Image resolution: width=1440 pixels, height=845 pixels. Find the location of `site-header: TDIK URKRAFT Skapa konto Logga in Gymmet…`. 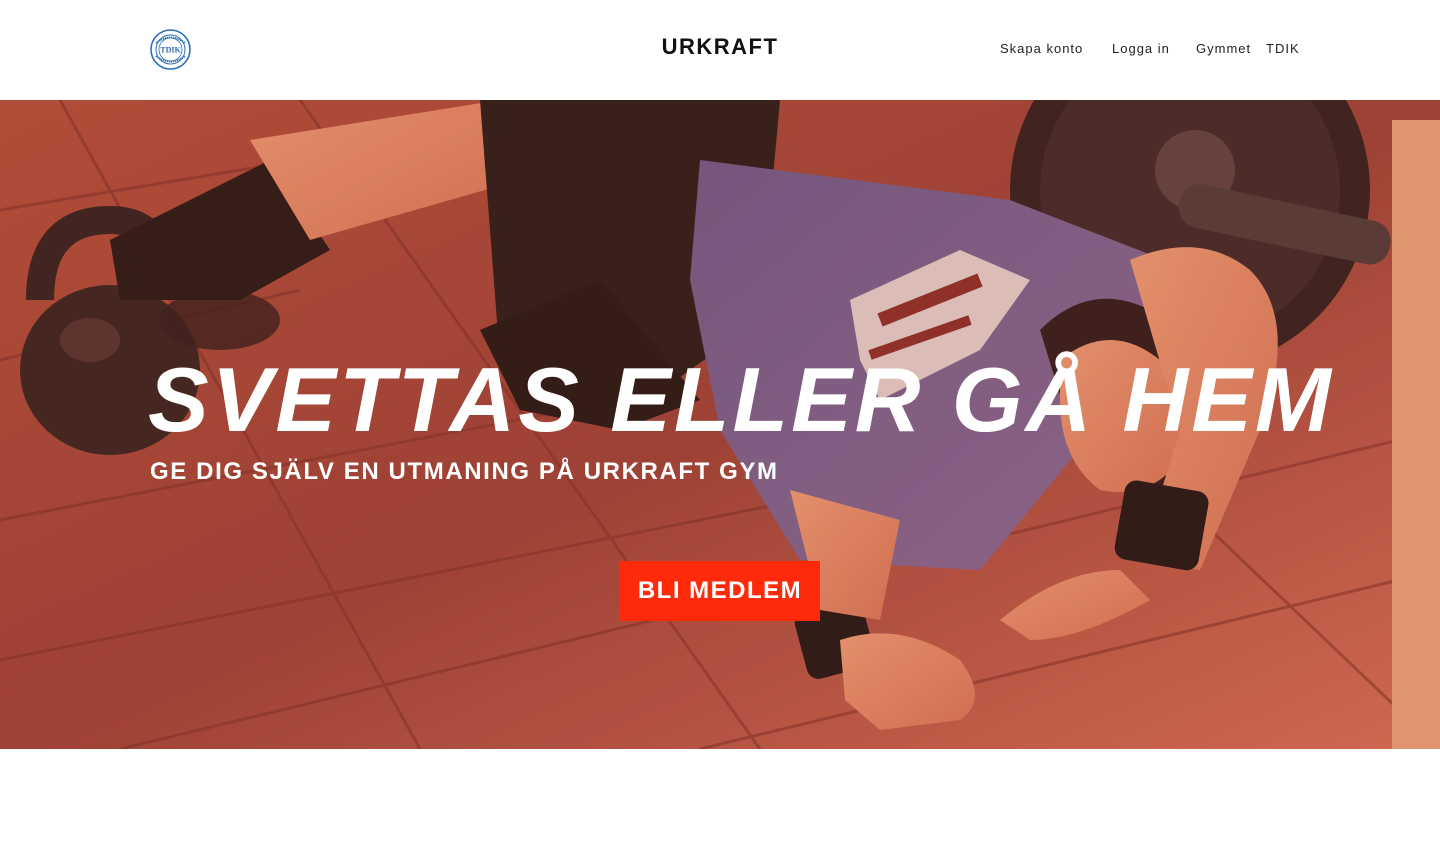

site-header: TDIK URKRAFT Skapa konto Logga in Gymmet… is located at coordinates (720, 50).